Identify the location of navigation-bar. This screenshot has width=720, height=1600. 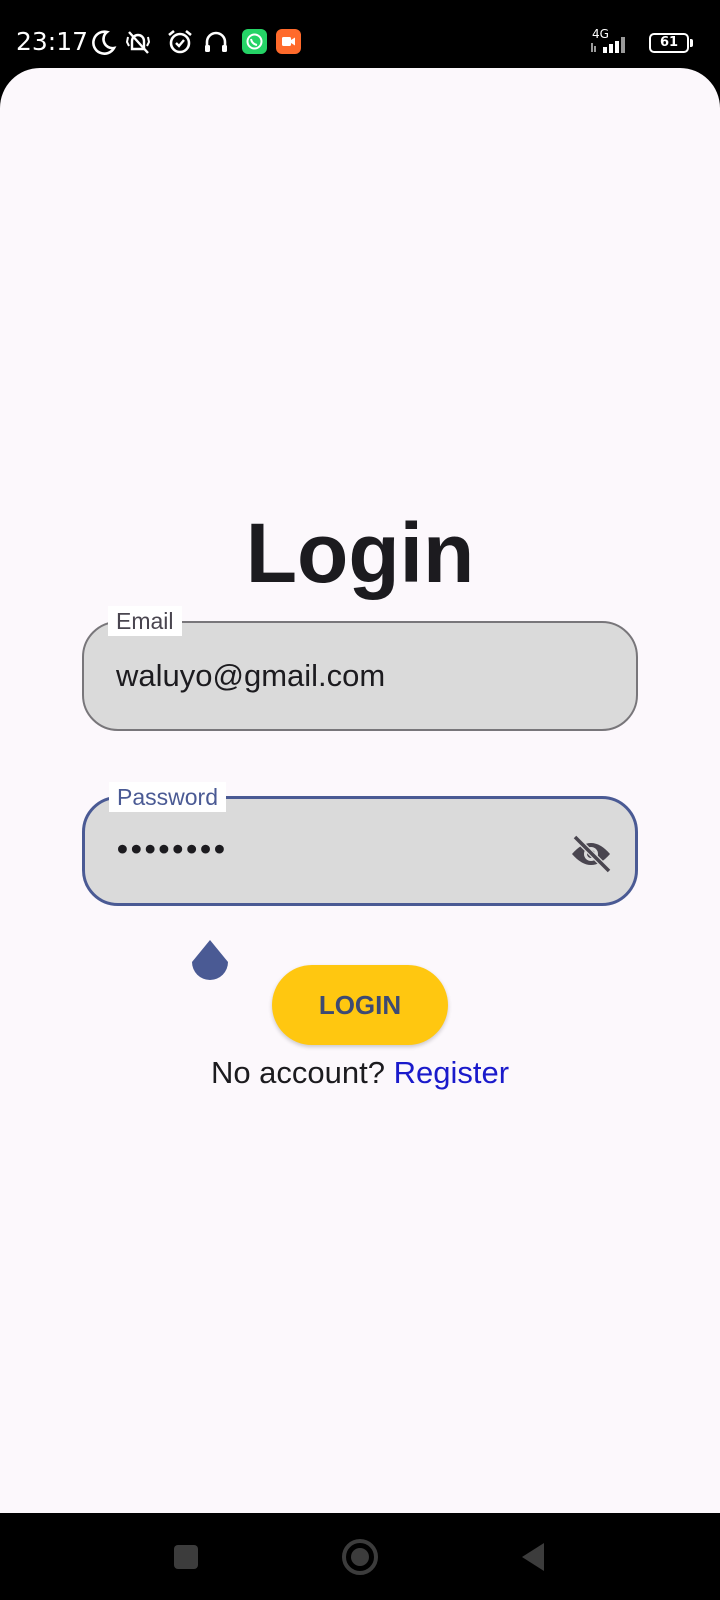
(360, 1556).